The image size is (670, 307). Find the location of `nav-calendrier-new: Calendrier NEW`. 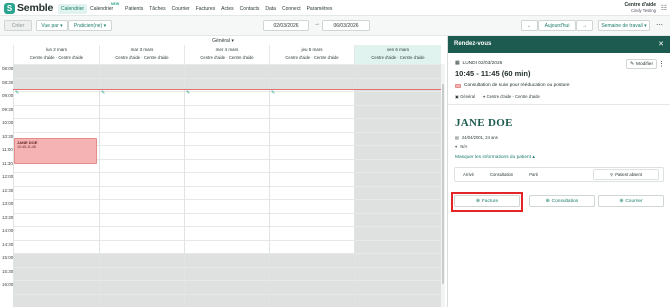

nav-calendrier-new: Calendrier NEW is located at coordinates (103, 7).